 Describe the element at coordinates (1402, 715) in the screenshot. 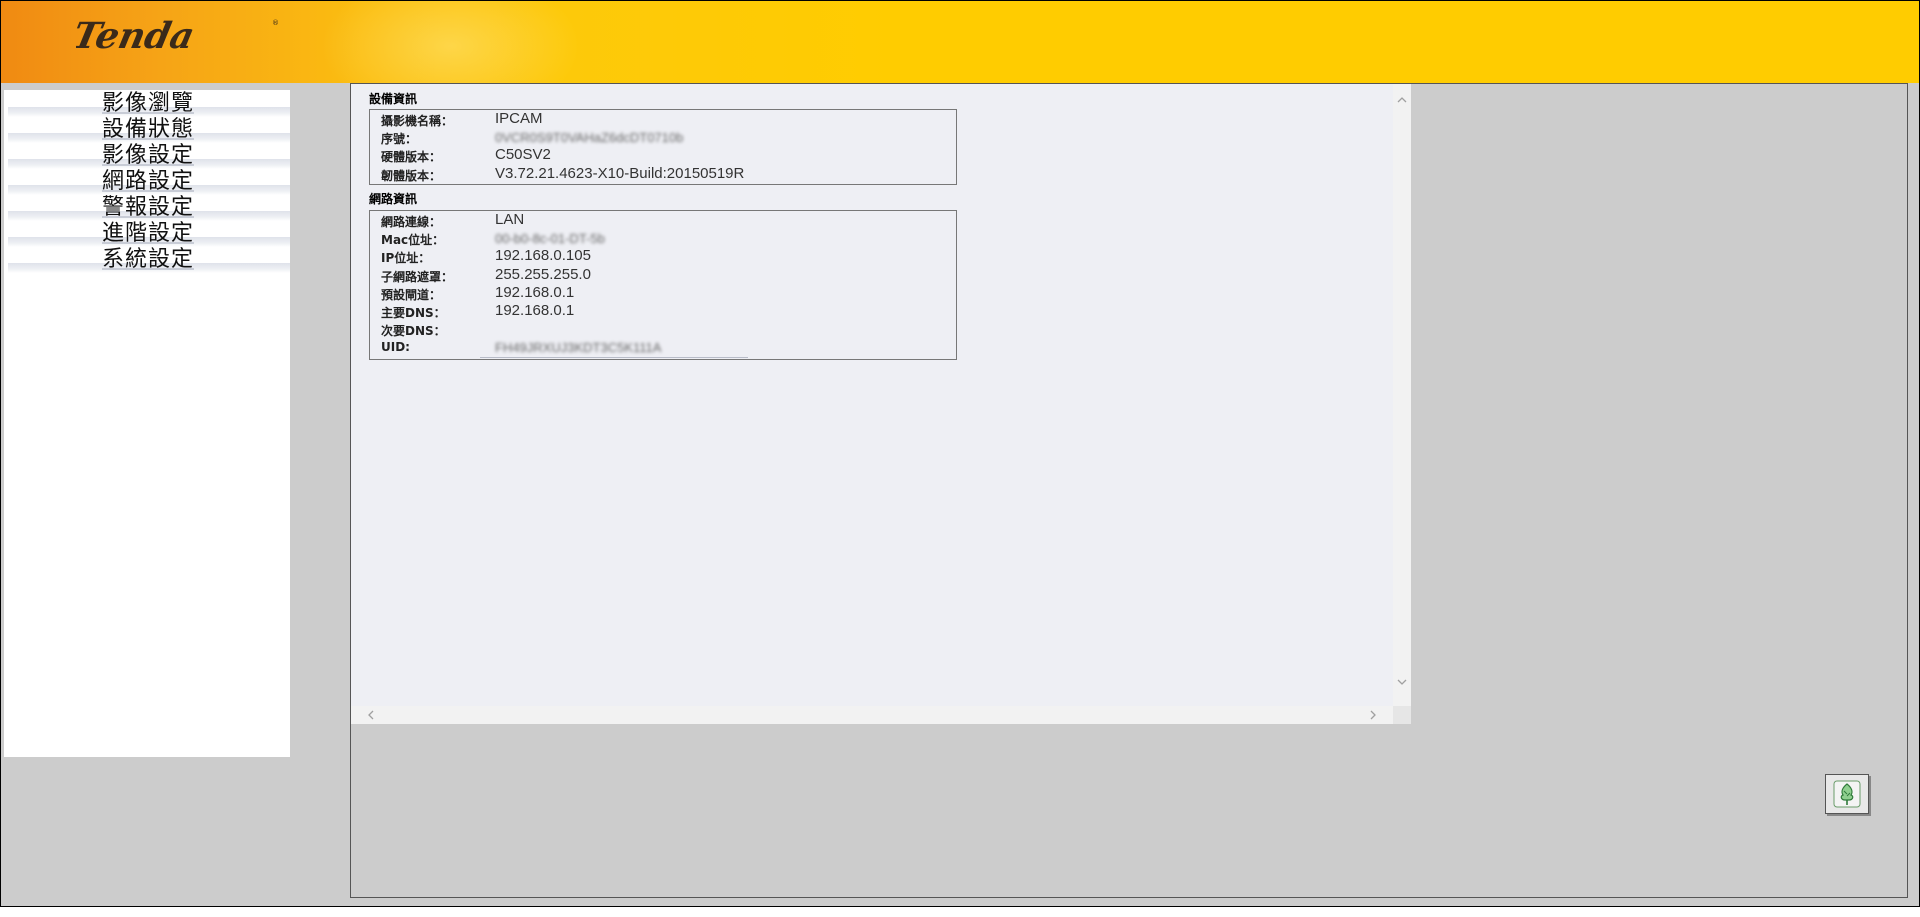

I see `scrollbar-corner` at that location.